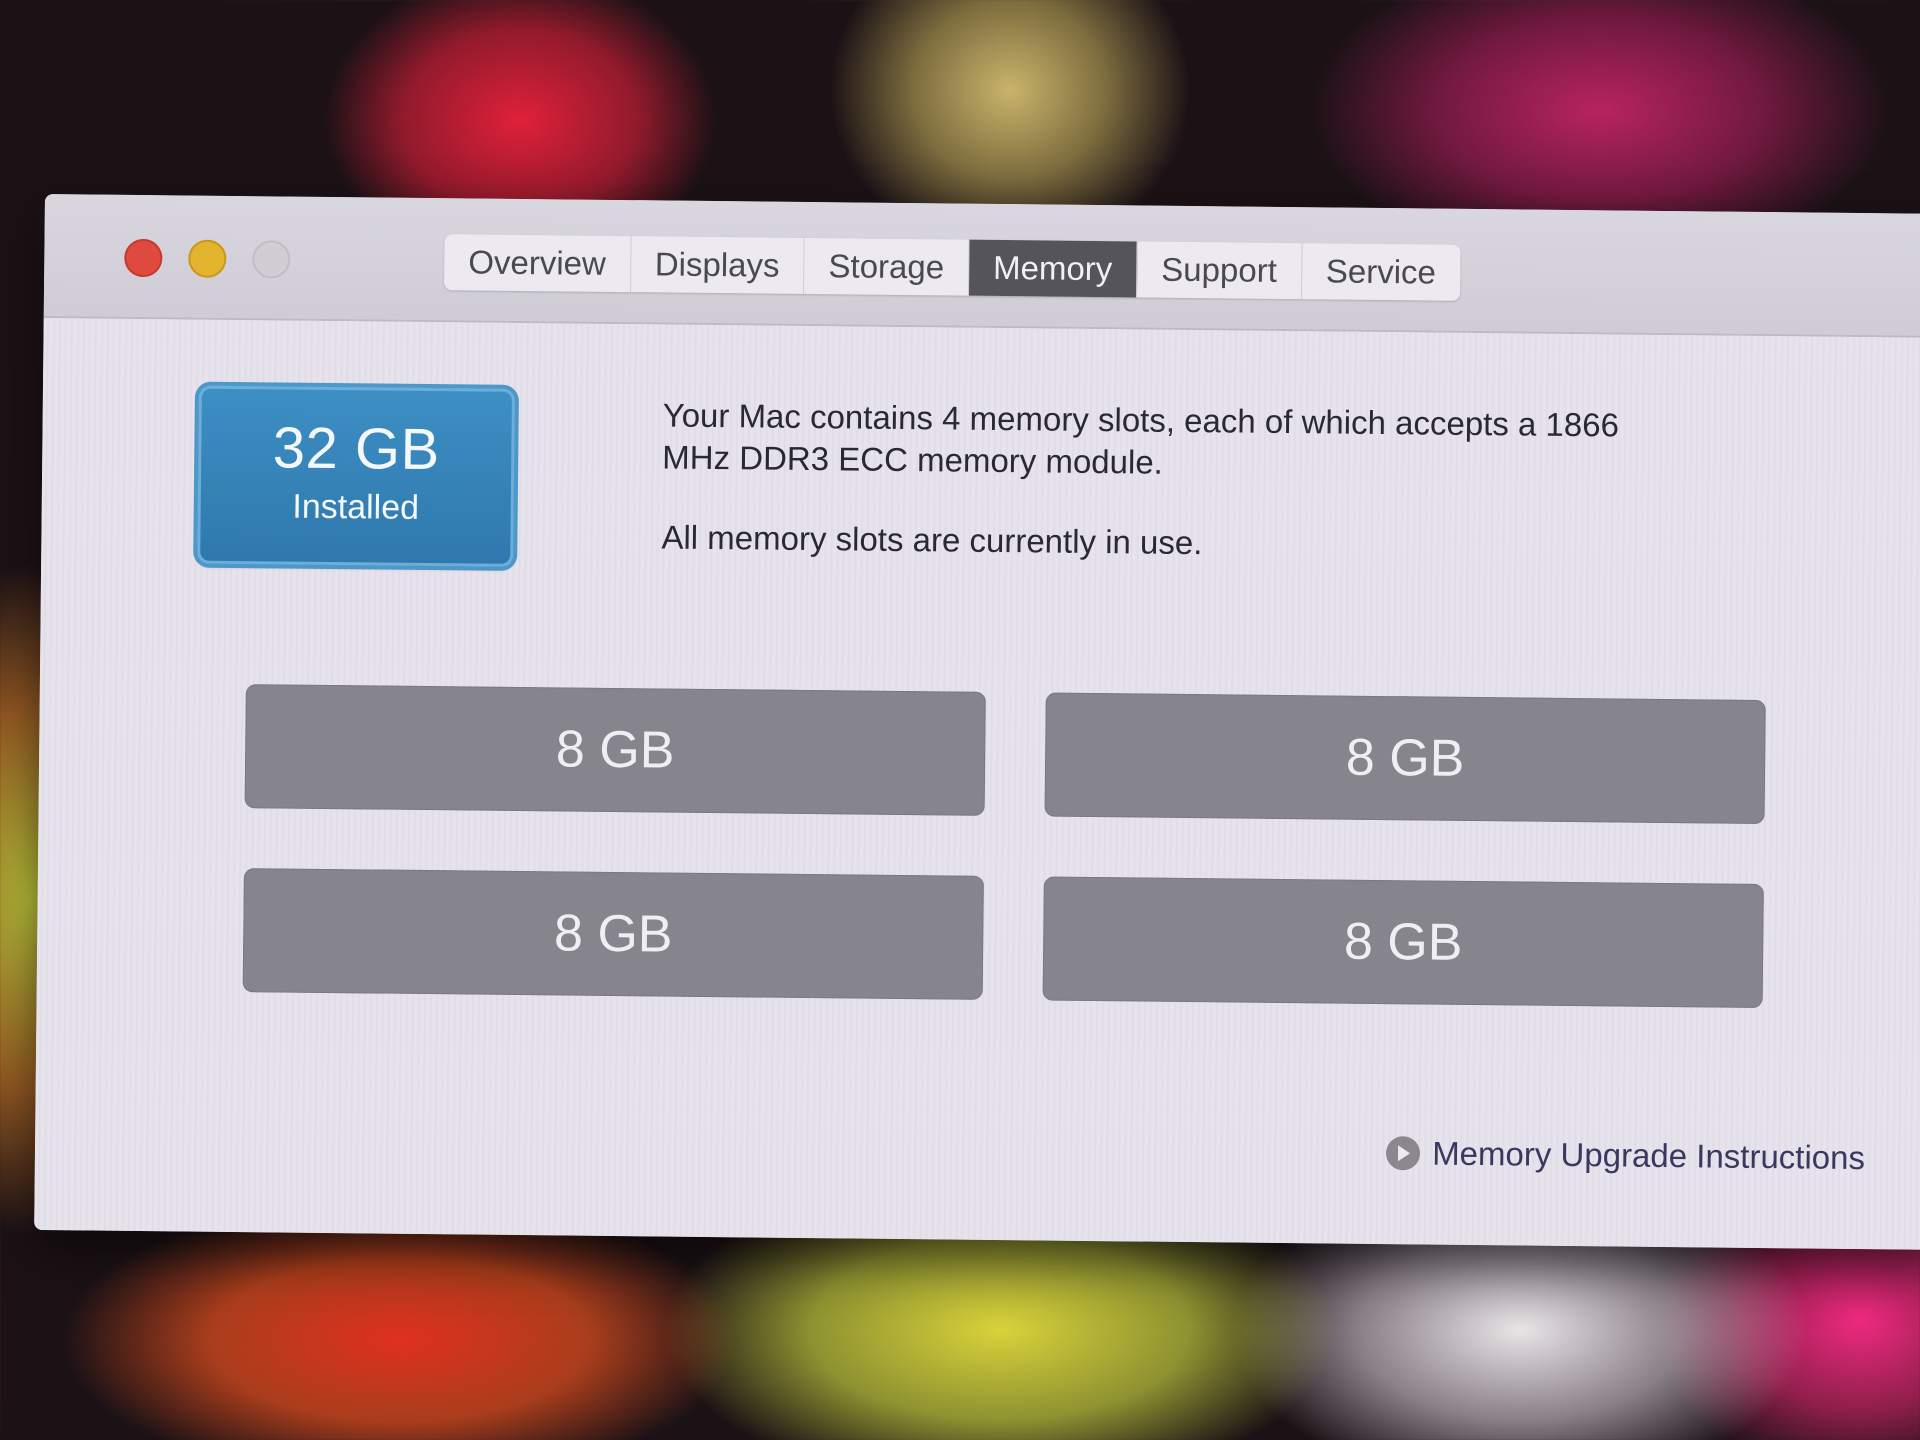  Describe the element at coordinates (1381, 272) in the screenshot. I see `tab-service: Service` at that location.